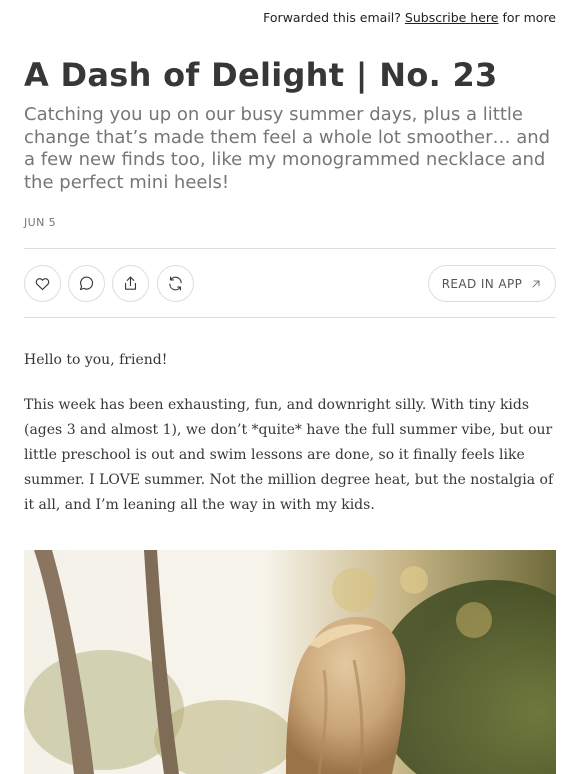  What do you see at coordinates (529, 17) in the screenshot?
I see `forward-suffix: for more` at bounding box center [529, 17].